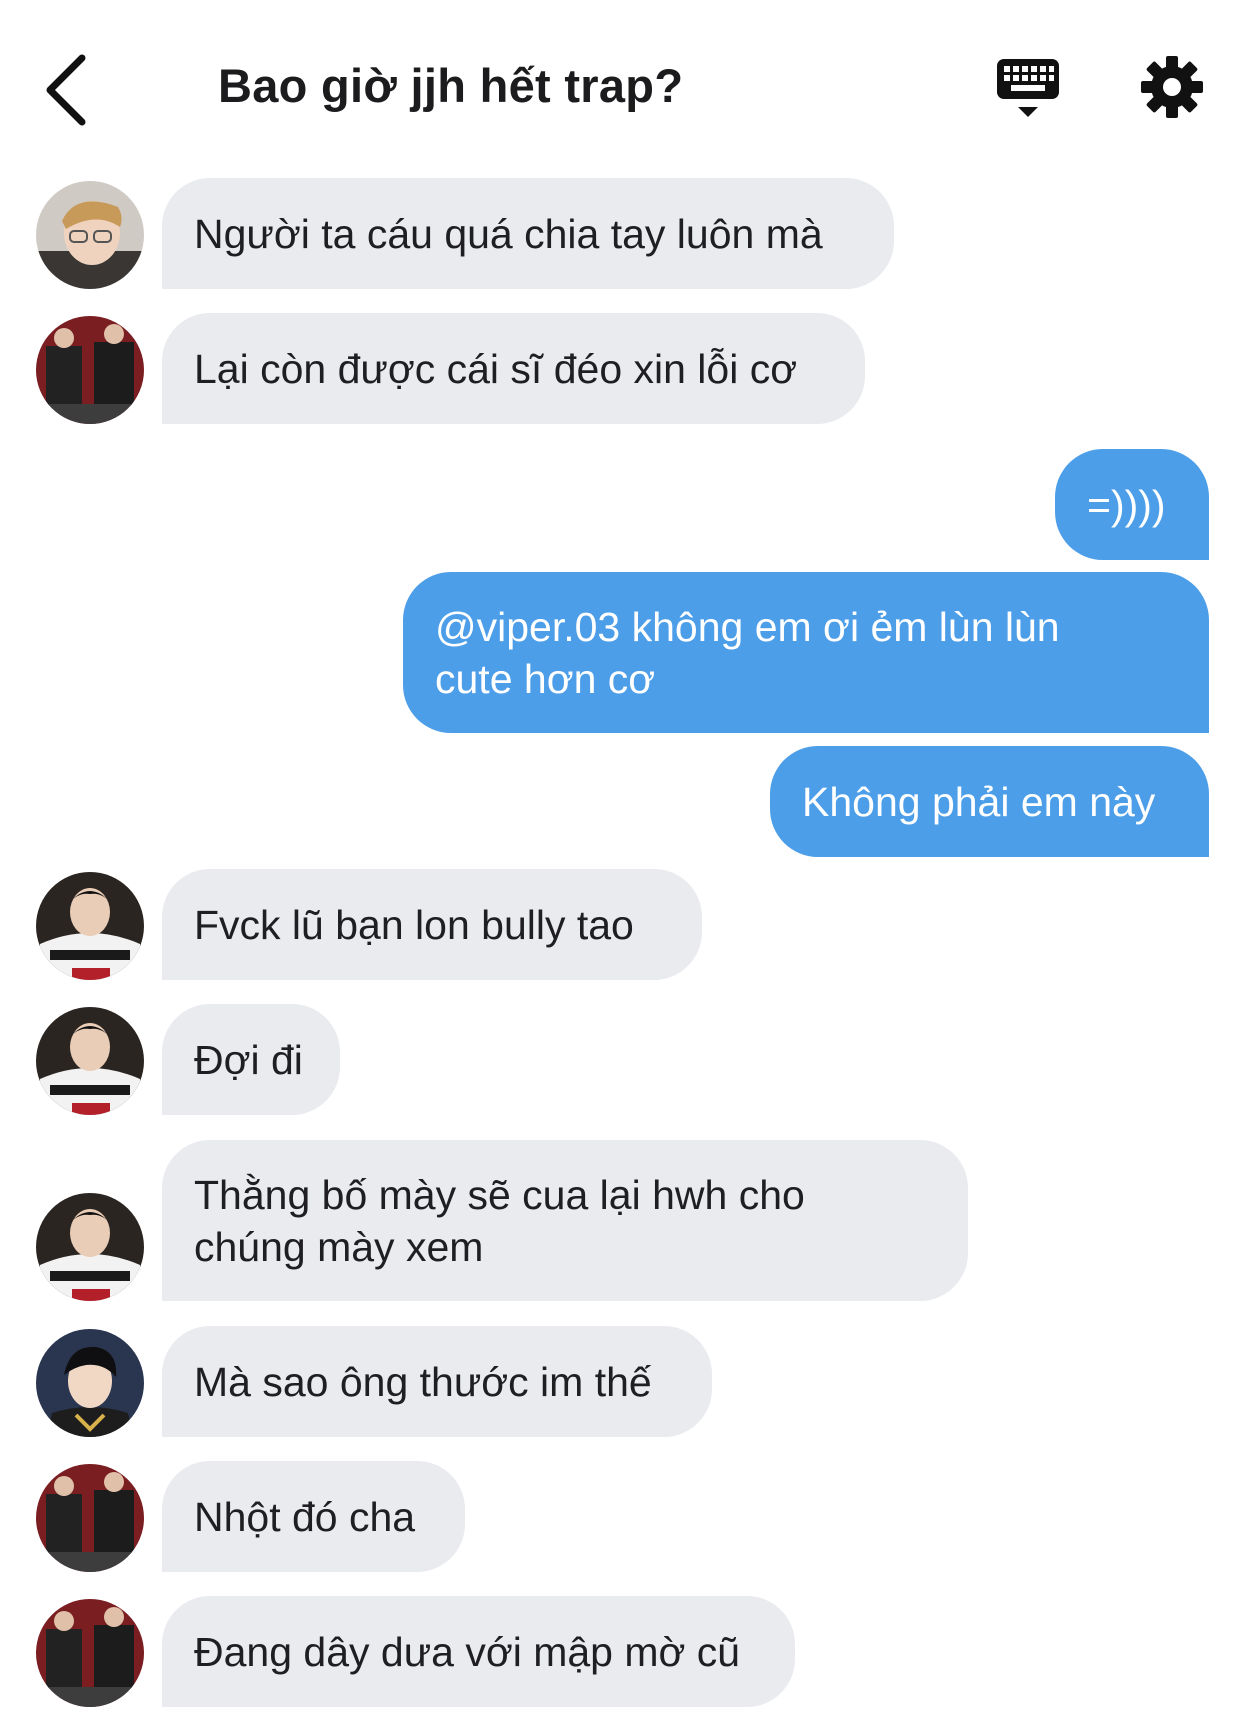 The image size is (1242, 1710). I want to click on message-bubble-incoming: Fvck lũ bạn lon bully tao, so click(432, 924).